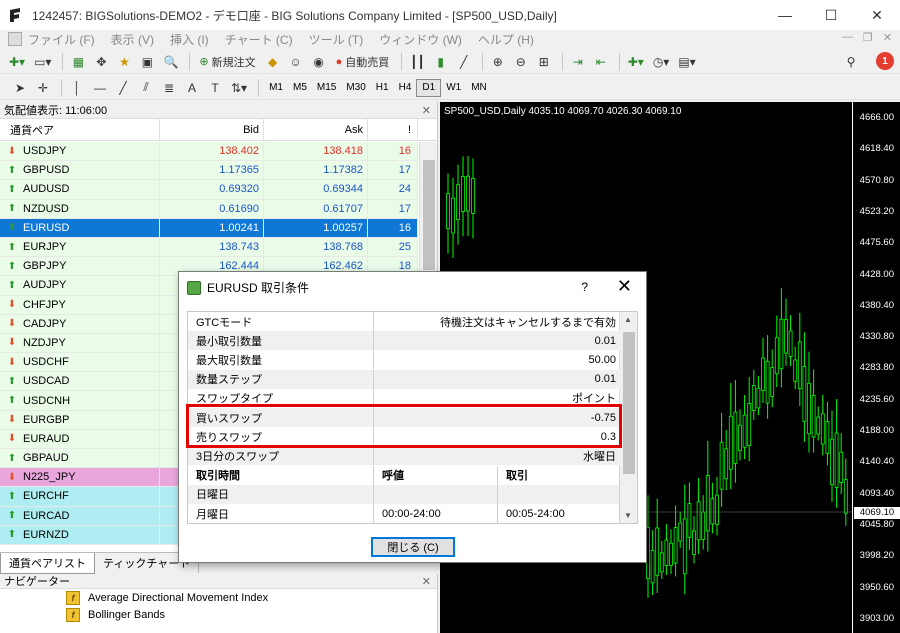  What do you see at coordinates (506, 39) in the screenshot?
I see `menu-help: ヘルプ (H)` at bounding box center [506, 39].